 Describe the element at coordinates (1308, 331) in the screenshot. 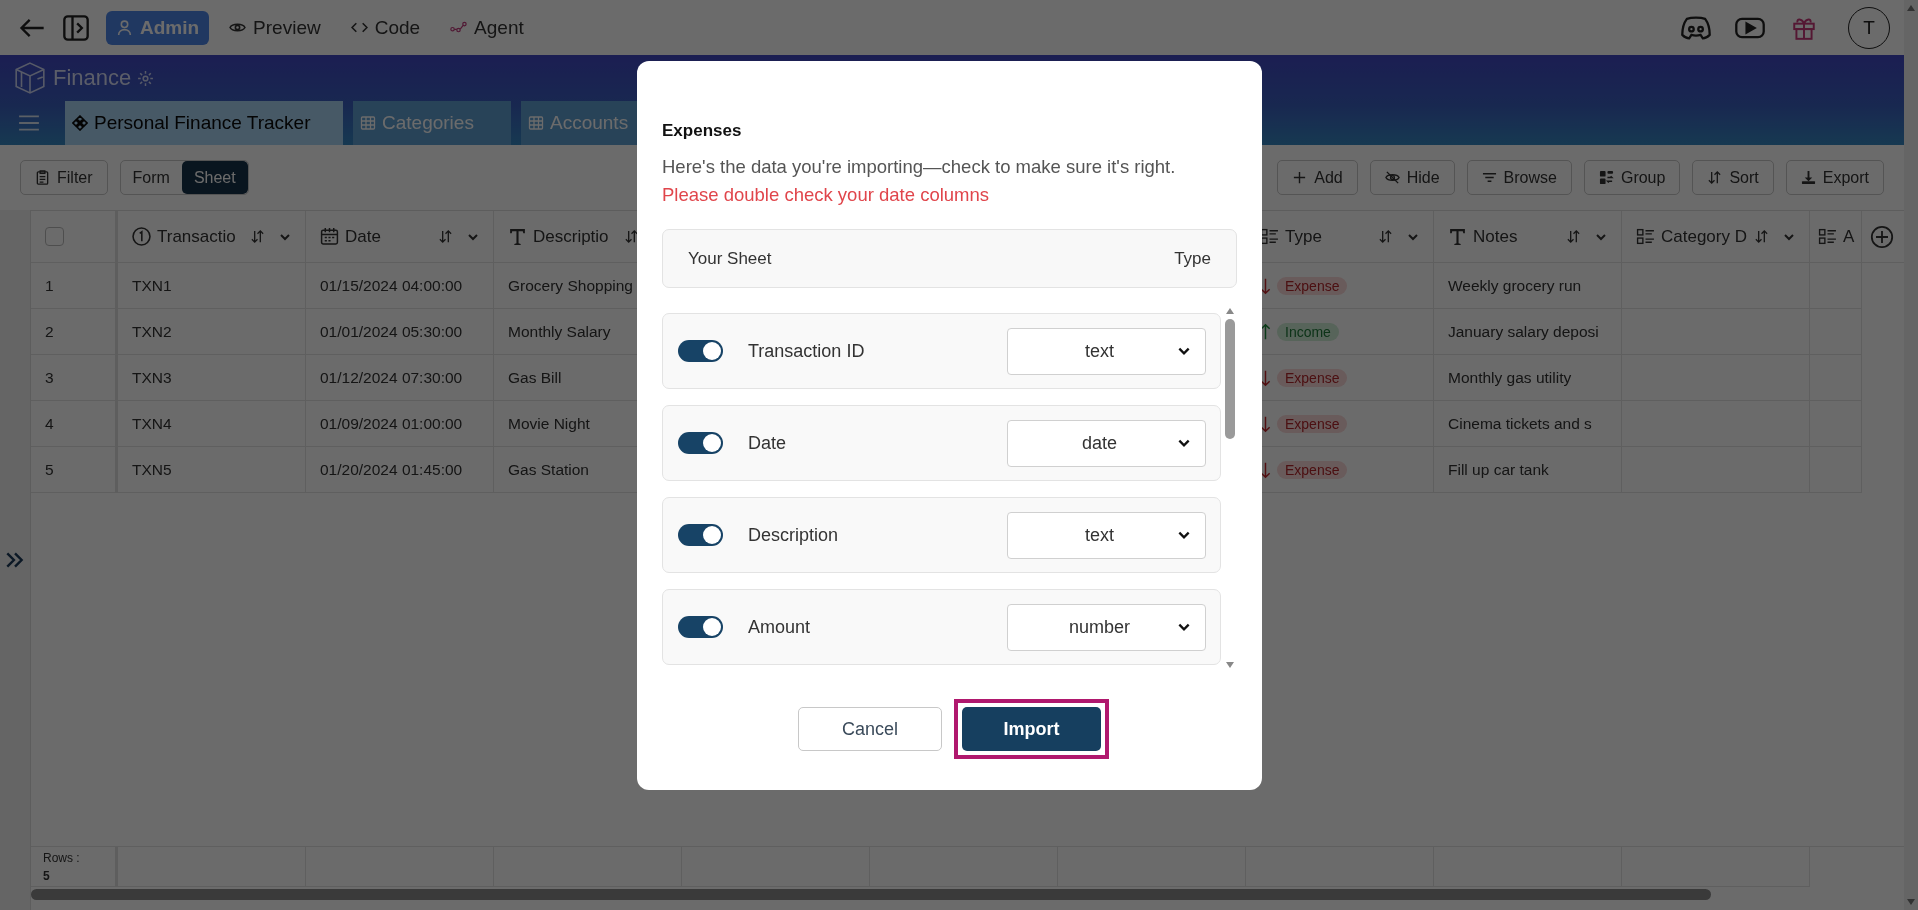

I see `type-tag: Income` at that location.